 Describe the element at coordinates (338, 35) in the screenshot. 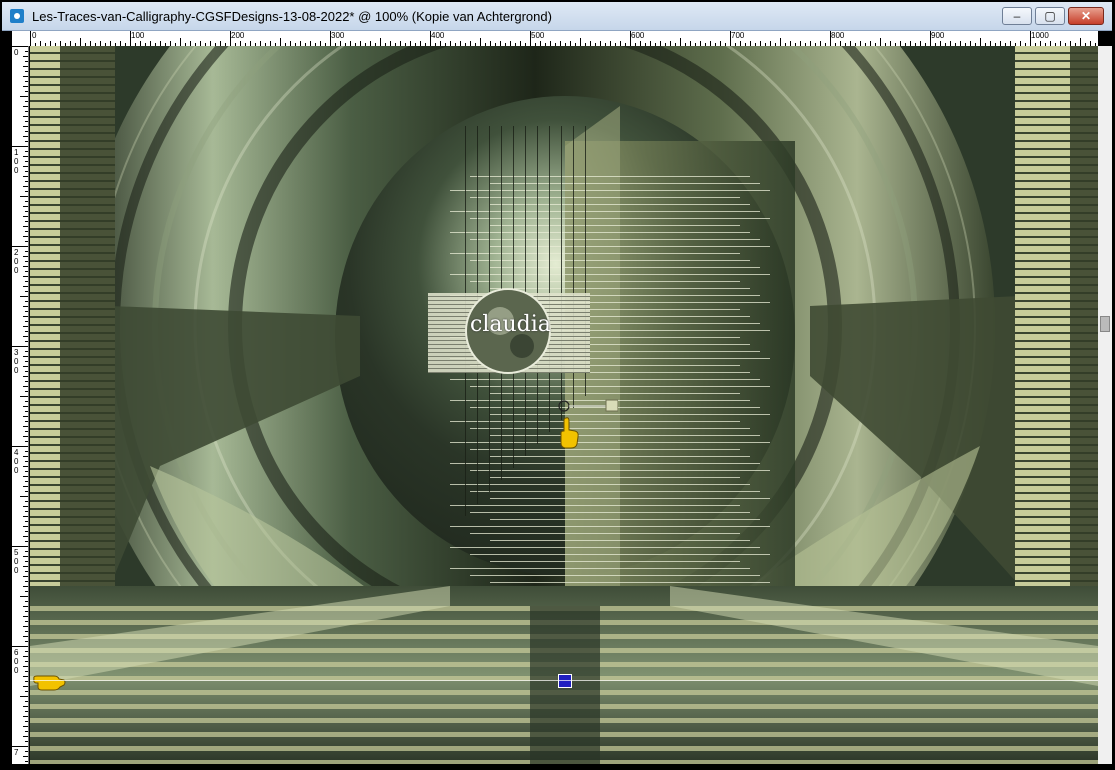

I see `ruler-label: 300` at that location.